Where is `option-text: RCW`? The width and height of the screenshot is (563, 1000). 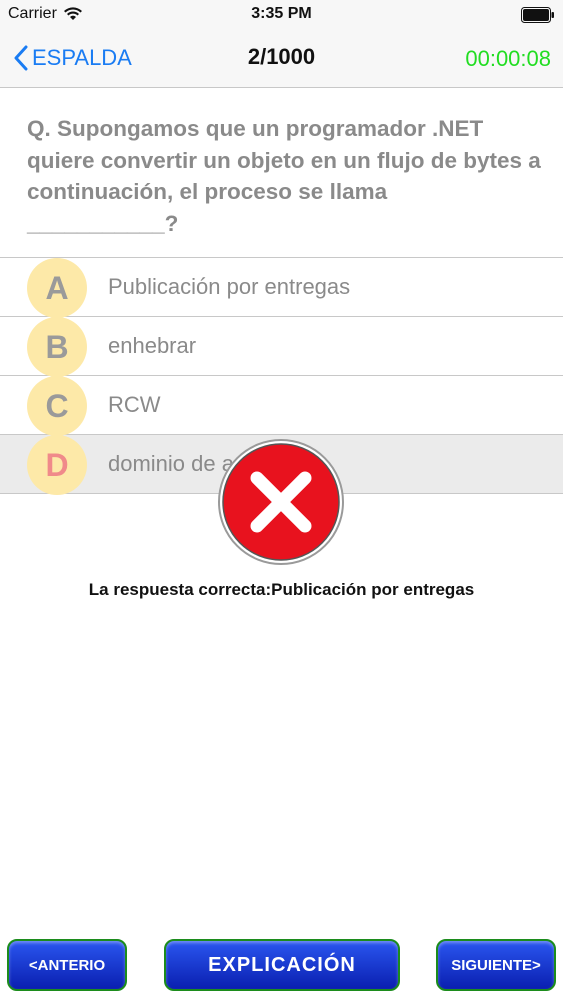 option-text: RCW is located at coordinates (134, 404).